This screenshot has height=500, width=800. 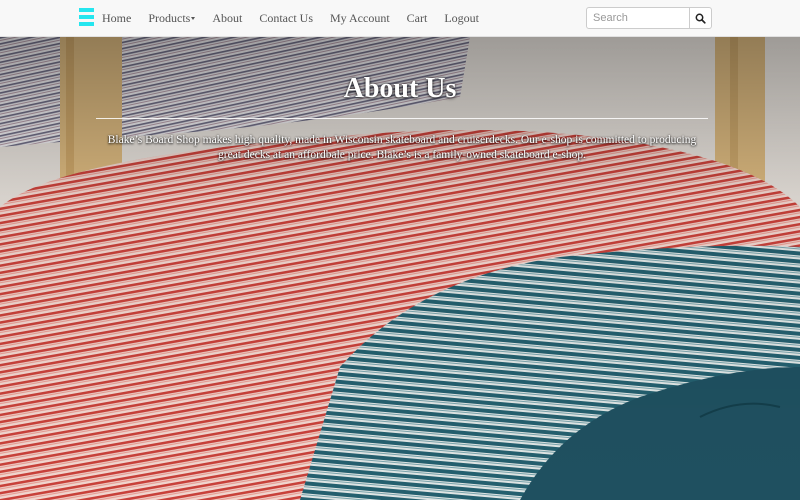 What do you see at coordinates (461, 18) in the screenshot?
I see `nav-logout-link: Logout` at bounding box center [461, 18].